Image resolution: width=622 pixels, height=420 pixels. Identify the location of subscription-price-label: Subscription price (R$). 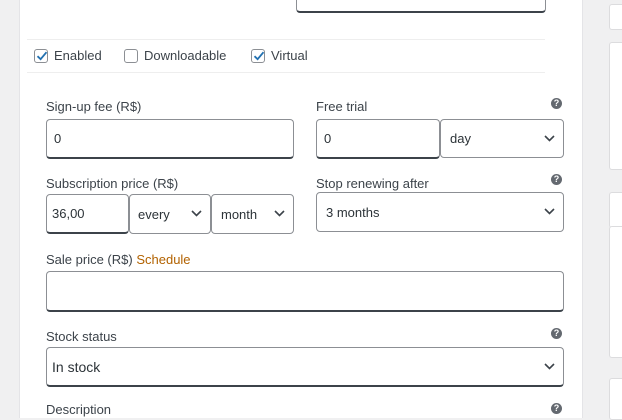
(112, 183).